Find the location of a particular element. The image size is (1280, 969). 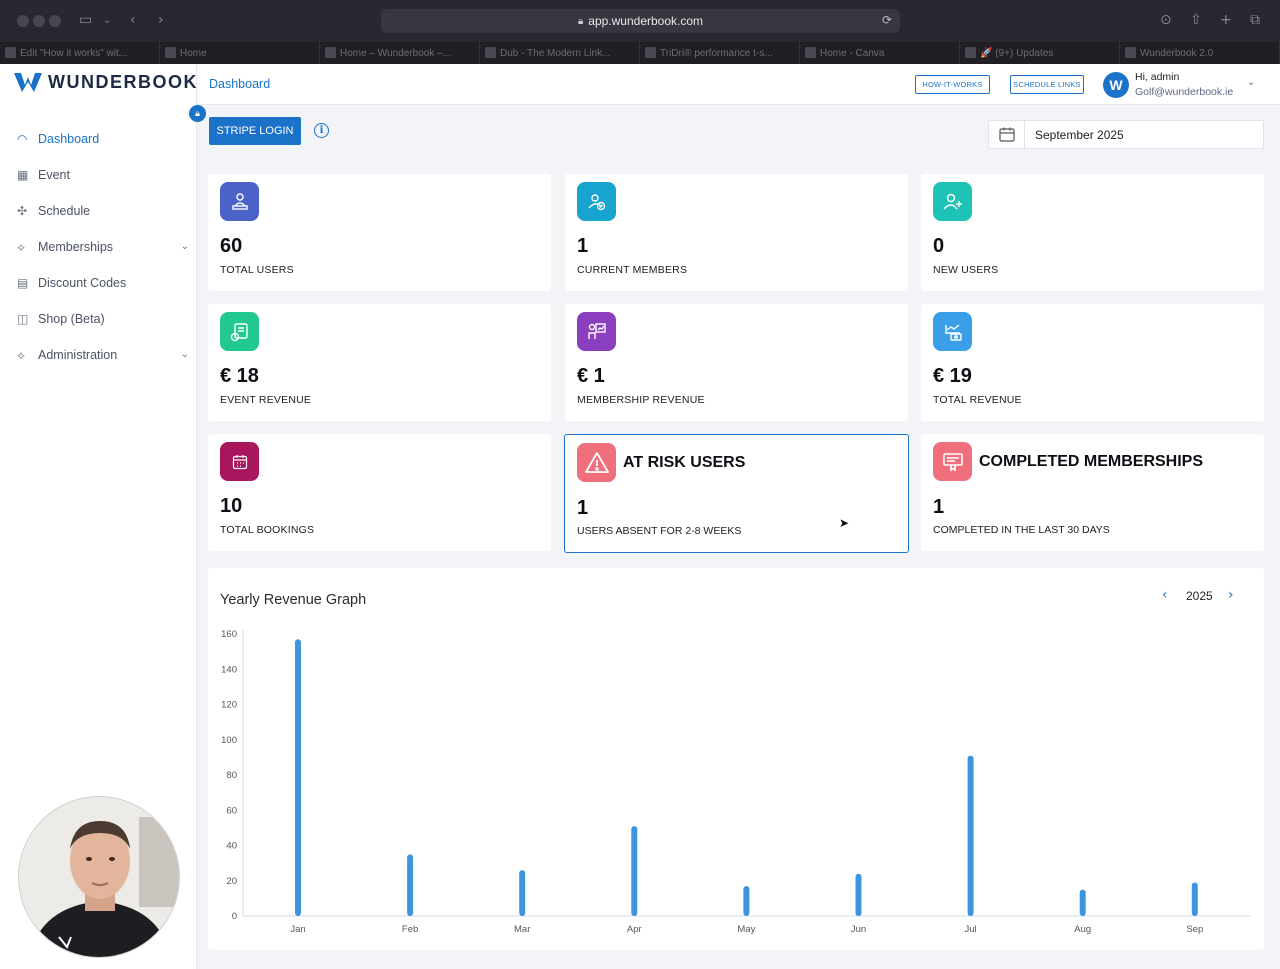

new-tab-icon: + is located at coordinates (1226, 20).